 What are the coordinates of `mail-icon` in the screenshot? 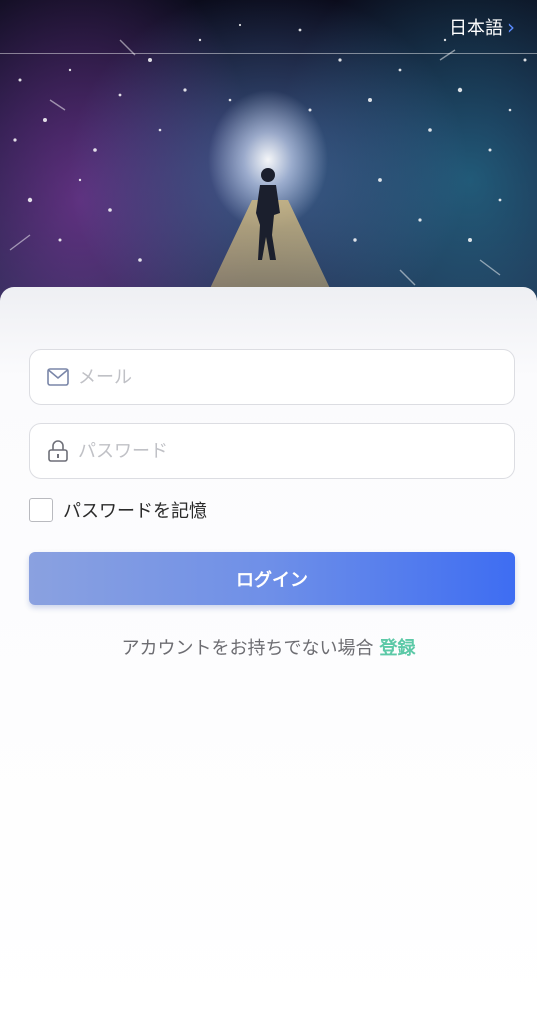 It's located at (58, 377).